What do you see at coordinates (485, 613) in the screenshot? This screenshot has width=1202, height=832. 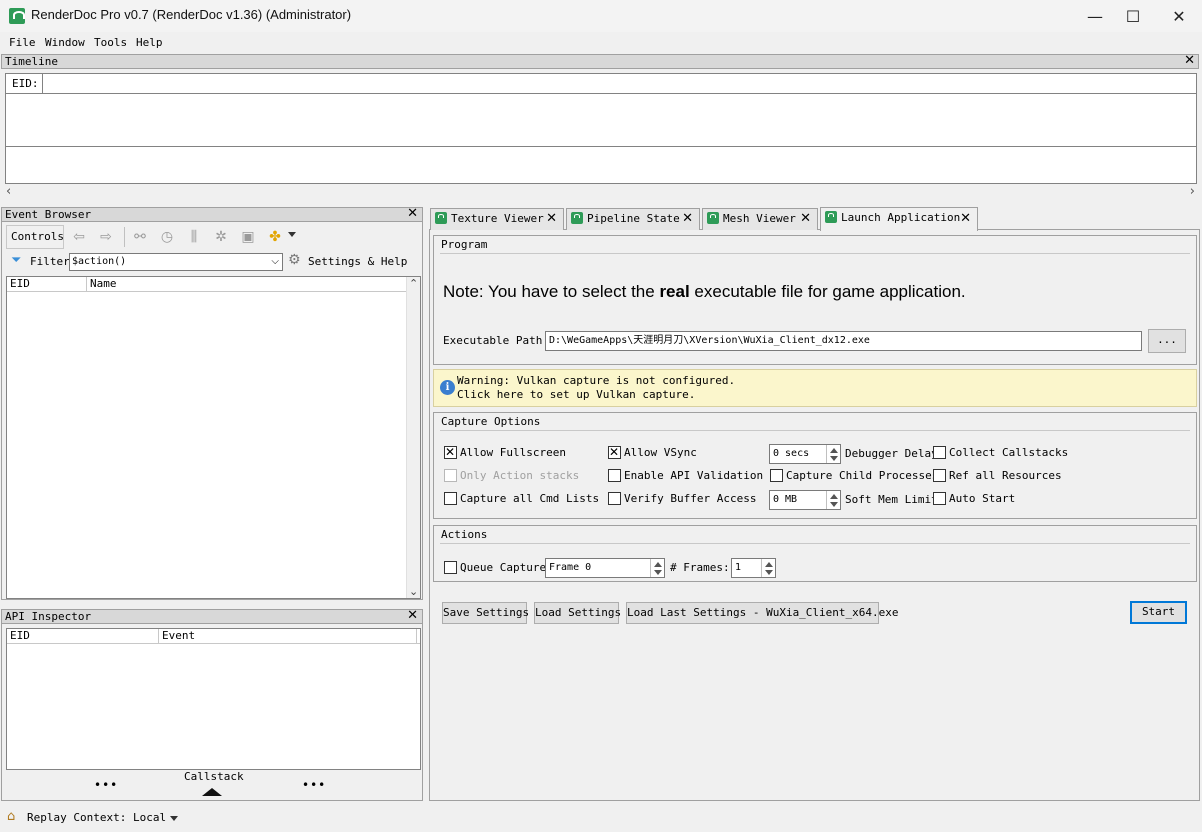 I see `save-settings-button: Save Settings` at bounding box center [485, 613].